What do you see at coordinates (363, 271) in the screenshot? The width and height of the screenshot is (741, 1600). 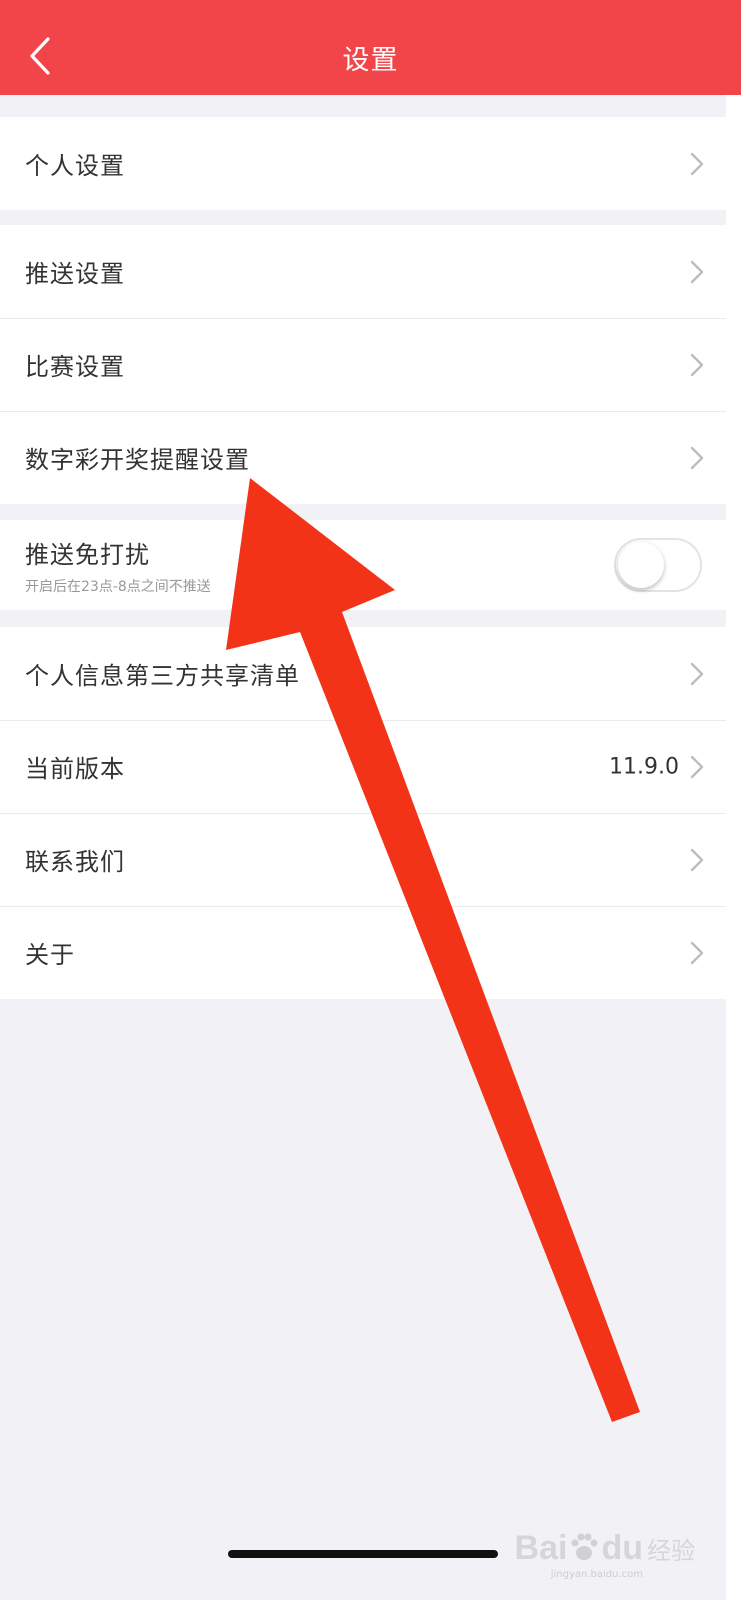 I see `row-push-settings: 推送设置` at bounding box center [363, 271].